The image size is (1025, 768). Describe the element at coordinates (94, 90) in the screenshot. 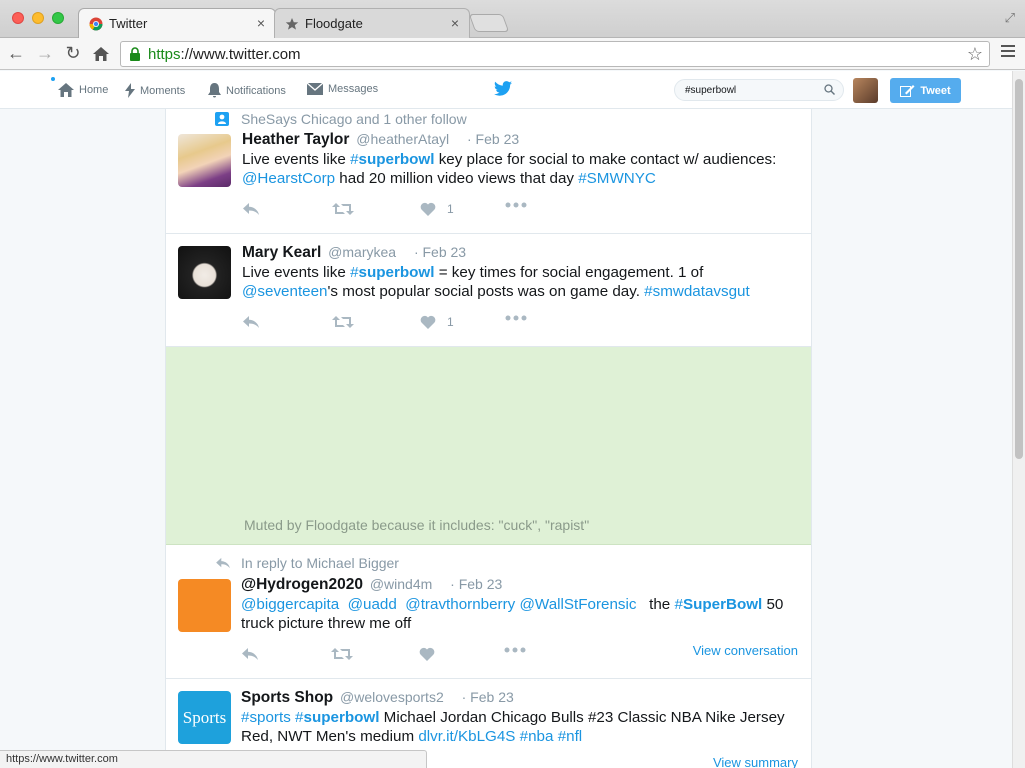

I see `nav-home-label: Home` at that location.